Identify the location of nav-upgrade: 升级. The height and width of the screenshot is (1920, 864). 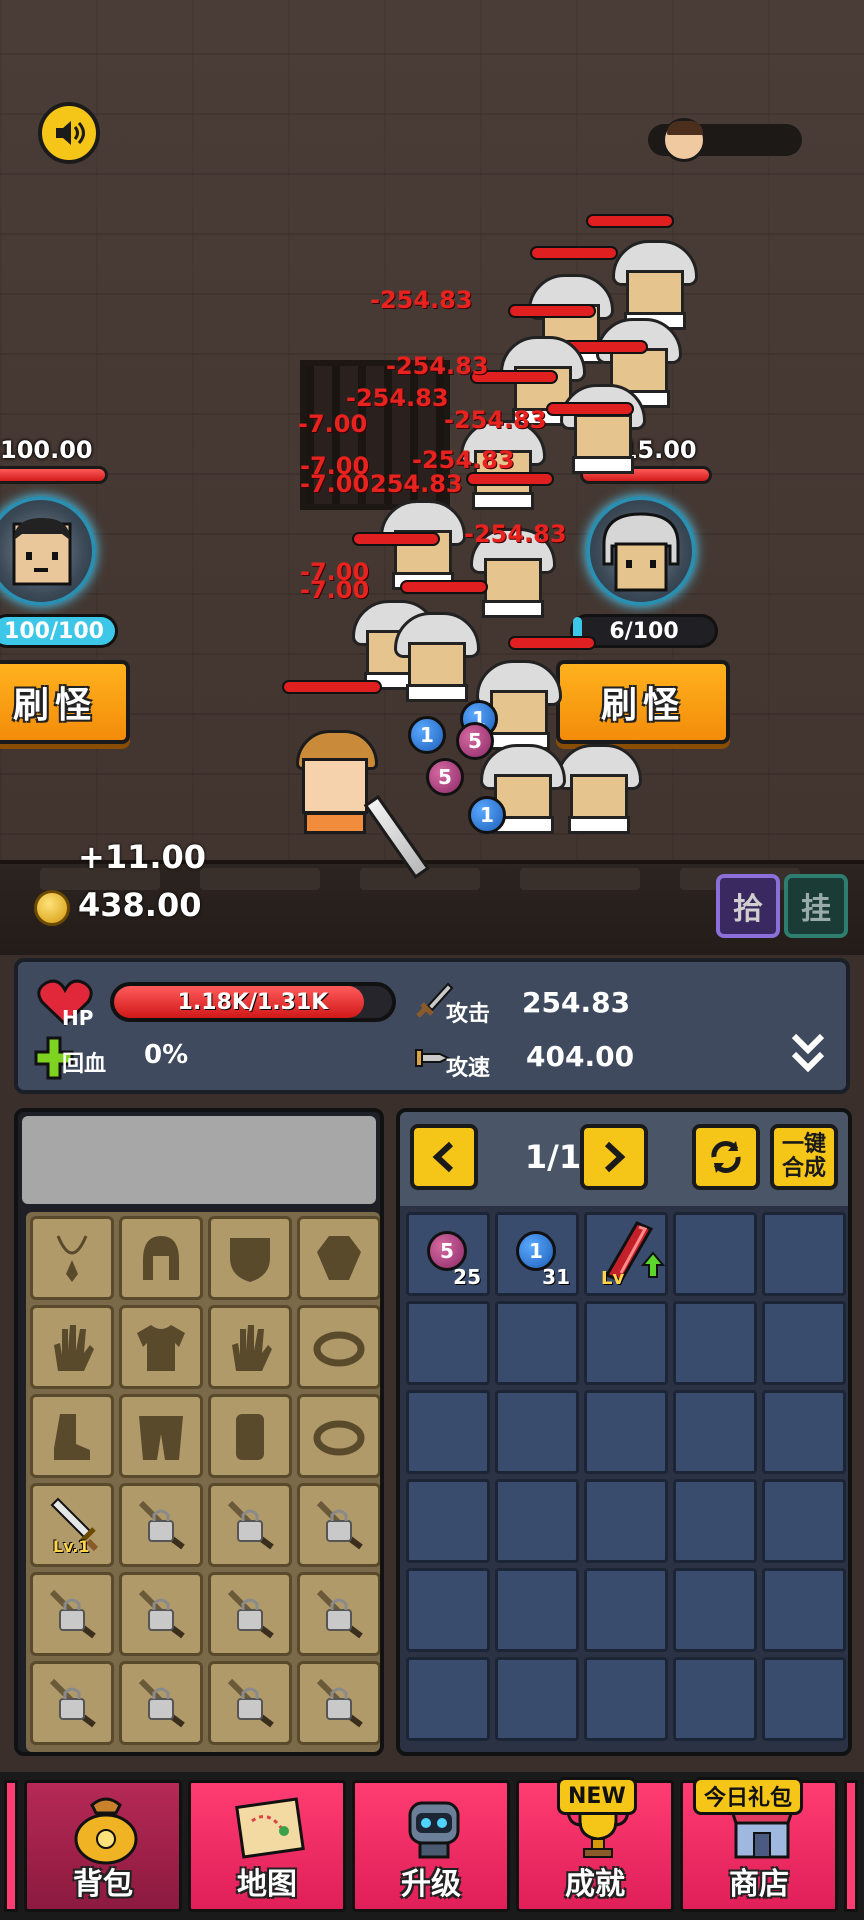
(431, 1846).